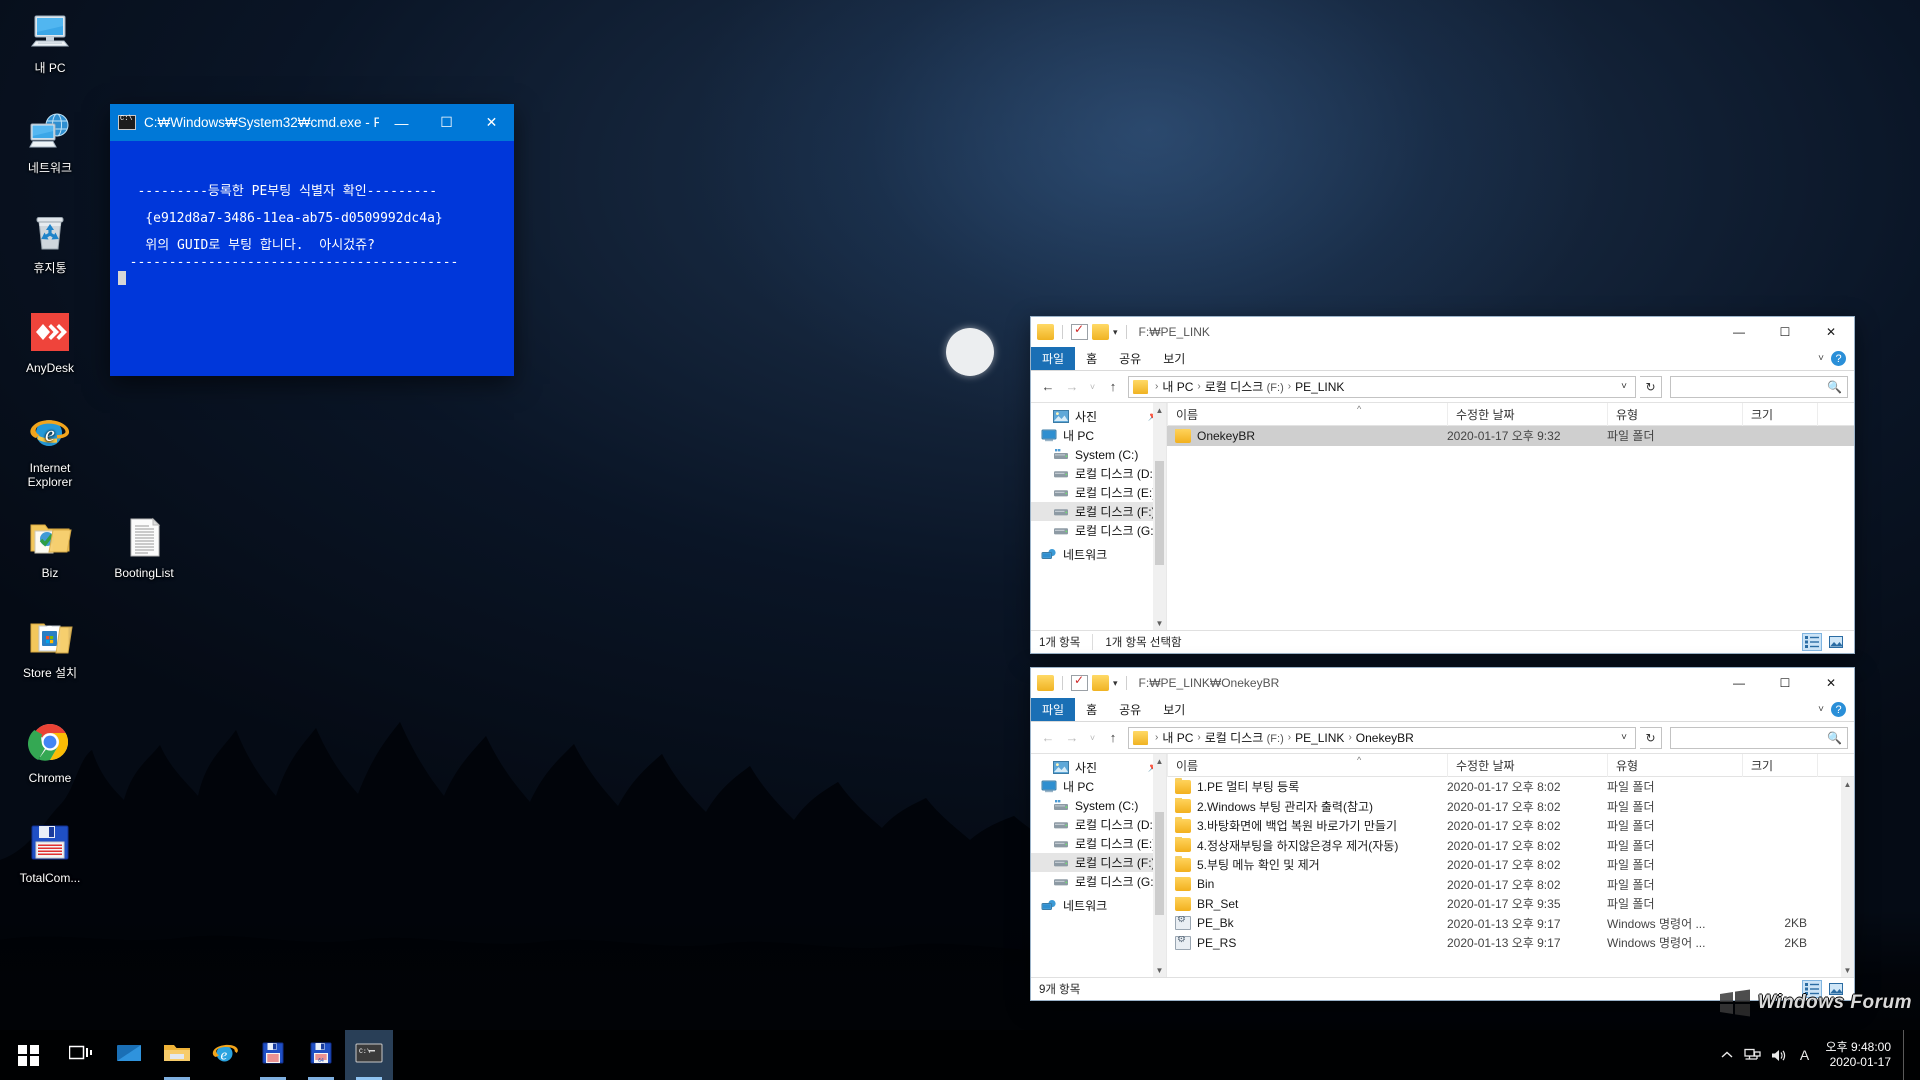 This screenshot has width=1920, height=1080. Describe the element at coordinates (1159, 513) in the screenshot. I see `scrollbar-thumb` at that location.